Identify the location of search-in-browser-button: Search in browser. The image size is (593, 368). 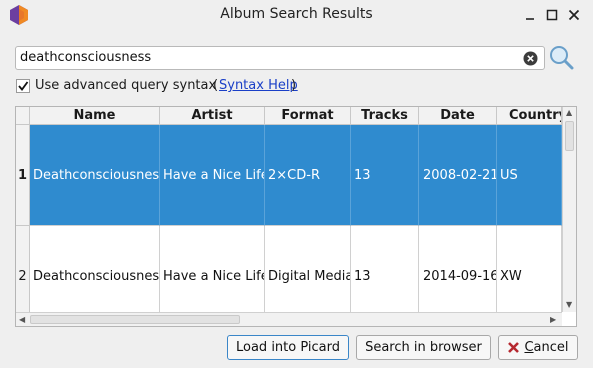
(423, 347).